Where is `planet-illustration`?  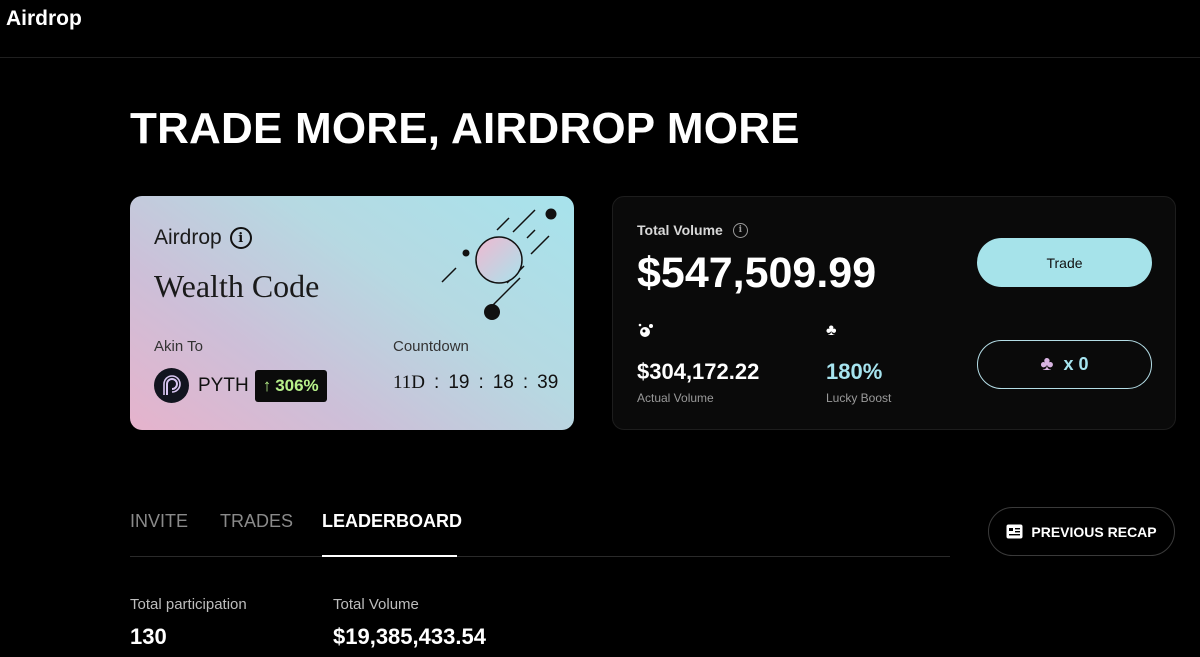
planet-illustration is located at coordinates (499, 264).